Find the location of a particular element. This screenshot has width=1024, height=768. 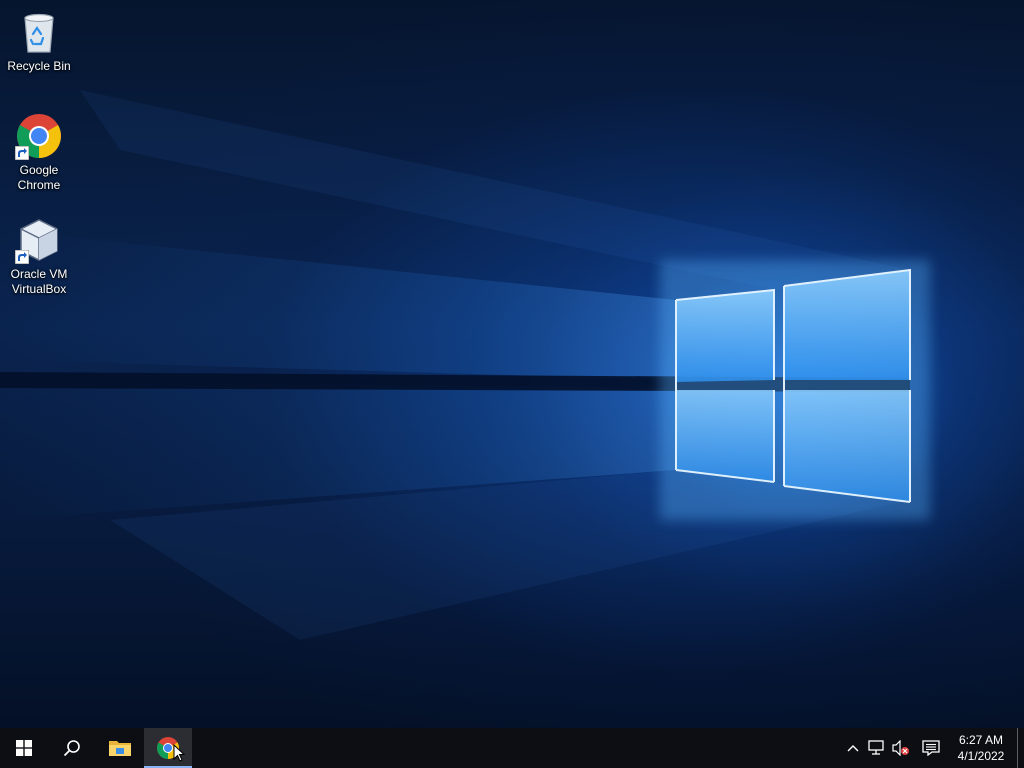

desktop-icon-label-text: Oracle VM VirtualBox is located at coordinates (39, 281).